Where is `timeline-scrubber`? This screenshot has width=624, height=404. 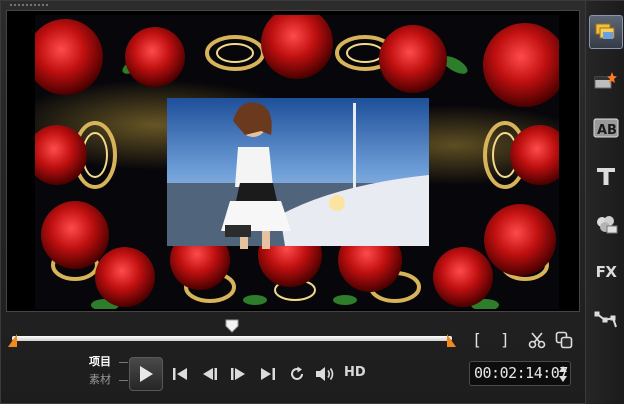 timeline-scrubber is located at coordinates (235, 334).